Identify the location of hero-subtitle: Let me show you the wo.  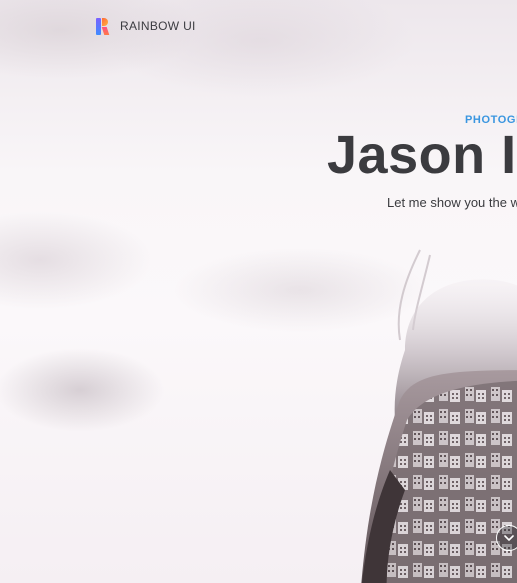
(452, 202).